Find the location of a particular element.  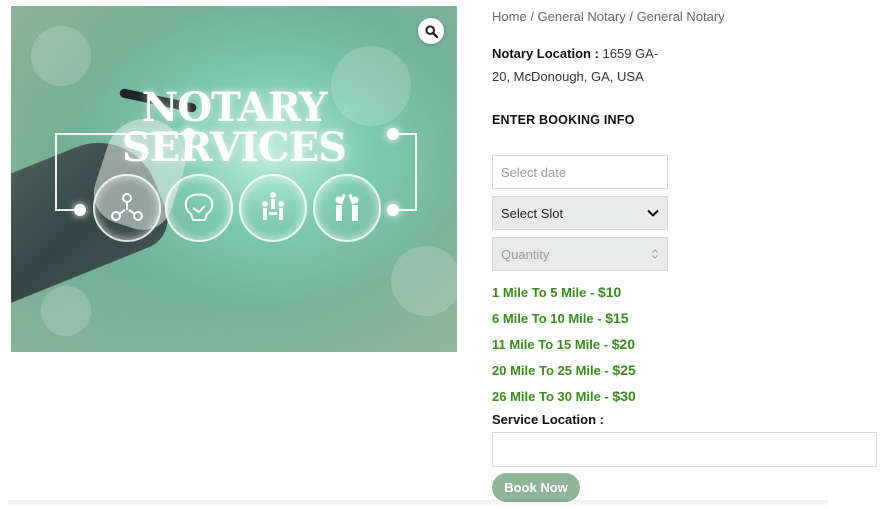

magnifier-icon is located at coordinates (431, 31).